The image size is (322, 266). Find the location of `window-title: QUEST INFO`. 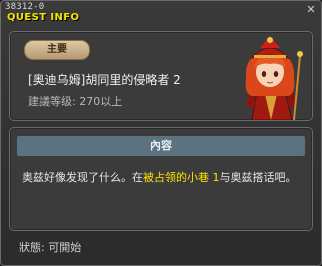

window-title: QUEST INFO is located at coordinates (43, 17).